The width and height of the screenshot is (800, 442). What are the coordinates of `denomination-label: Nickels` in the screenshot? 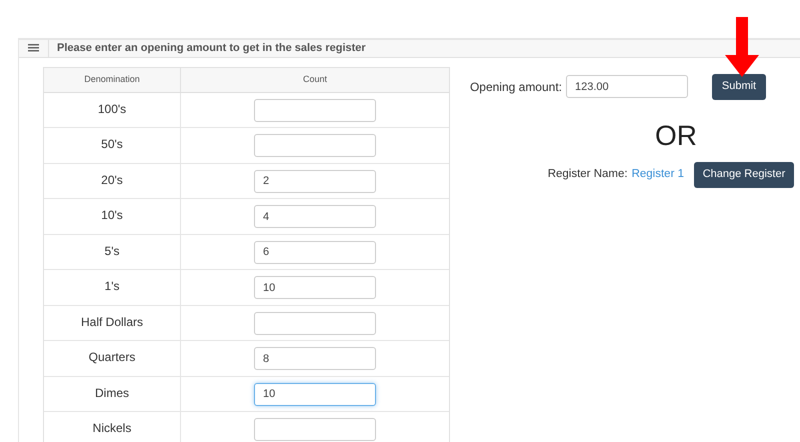 It's located at (112, 427).